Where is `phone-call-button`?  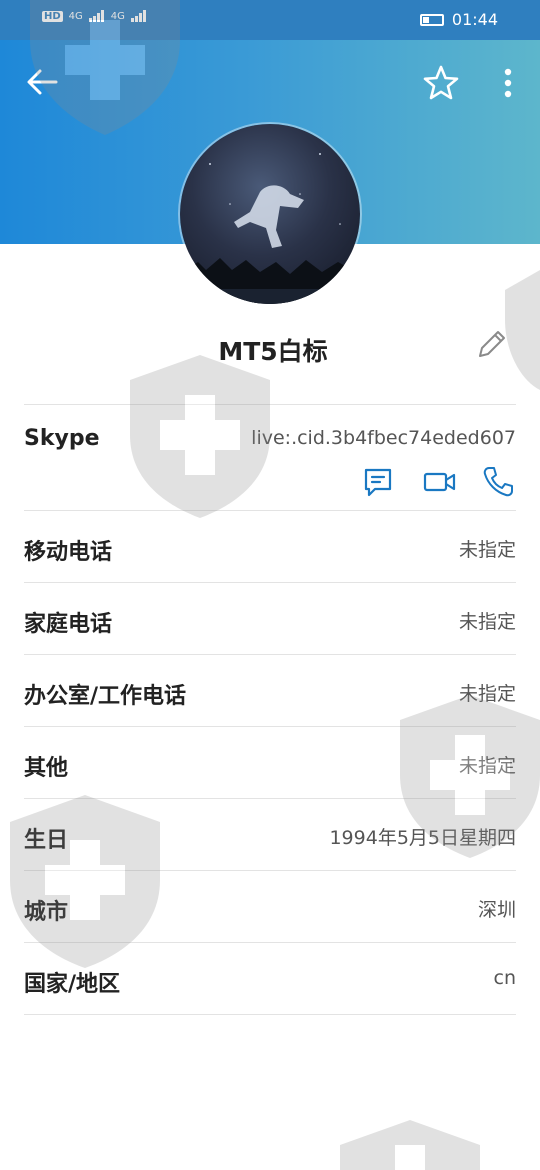
phone-call-button is located at coordinates (498, 482).